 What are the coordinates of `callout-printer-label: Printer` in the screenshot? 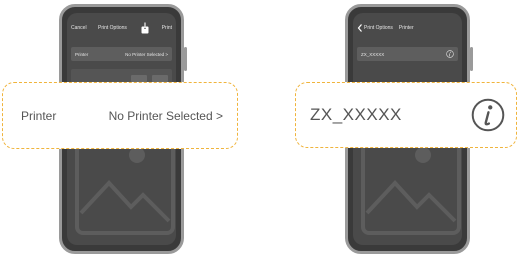 It's located at (39, 115).